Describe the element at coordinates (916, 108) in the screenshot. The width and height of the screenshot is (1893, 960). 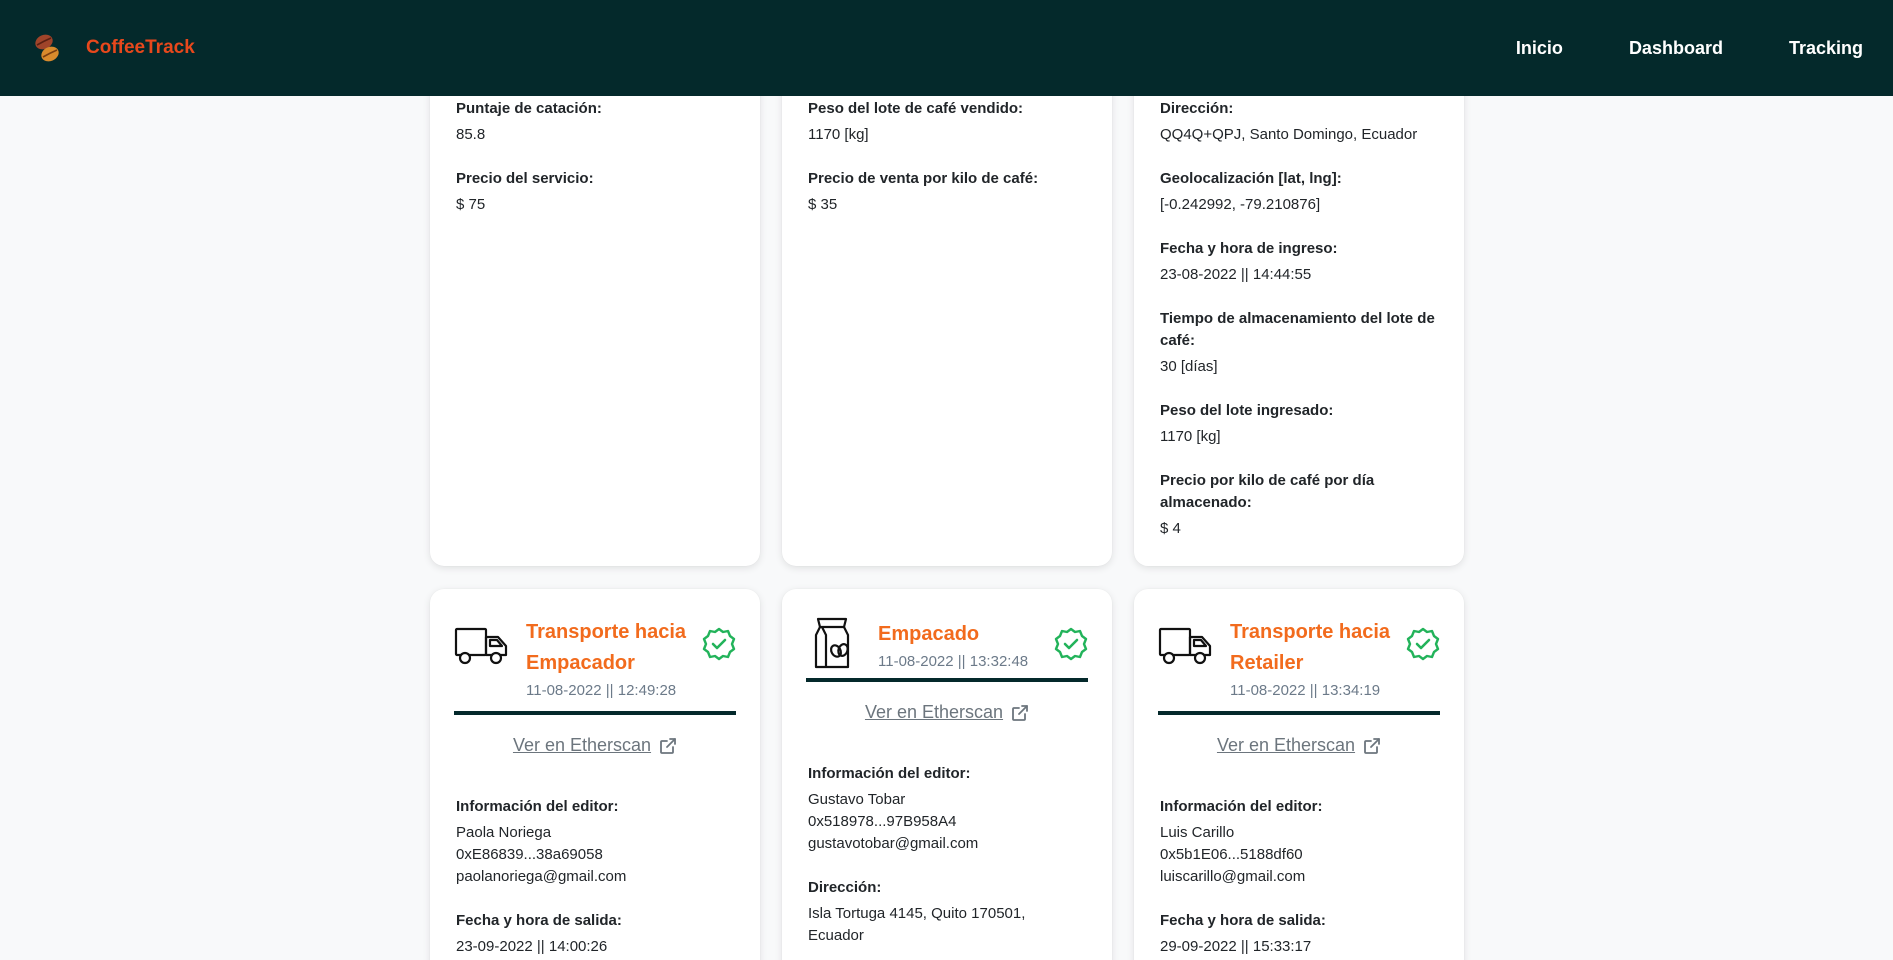
I see `field-label: Peso del lote de café vendido:` at that location.